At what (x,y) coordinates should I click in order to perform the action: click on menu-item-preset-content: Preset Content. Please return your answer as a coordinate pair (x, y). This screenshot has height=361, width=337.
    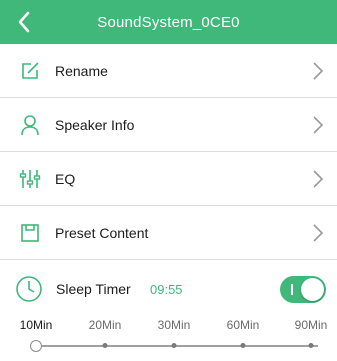
    Looking at the image, I should click on (168, 232).